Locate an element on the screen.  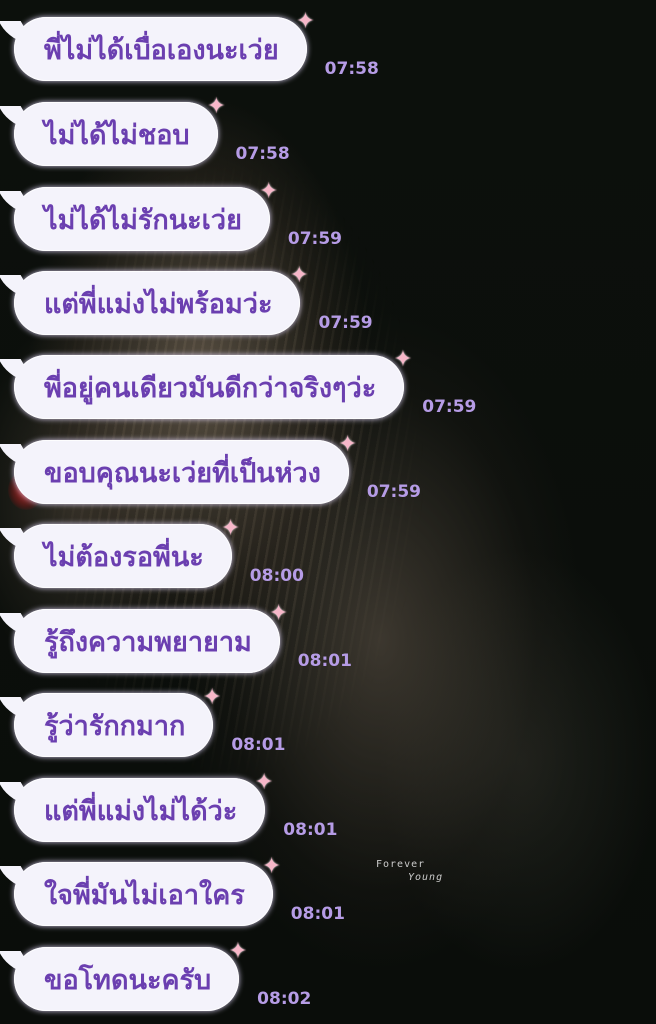
message-bubble: พี่อยู่คนเดียวมันดีกว่าจริงๆว่ะ ✦ is located at coordinates (213, 384).